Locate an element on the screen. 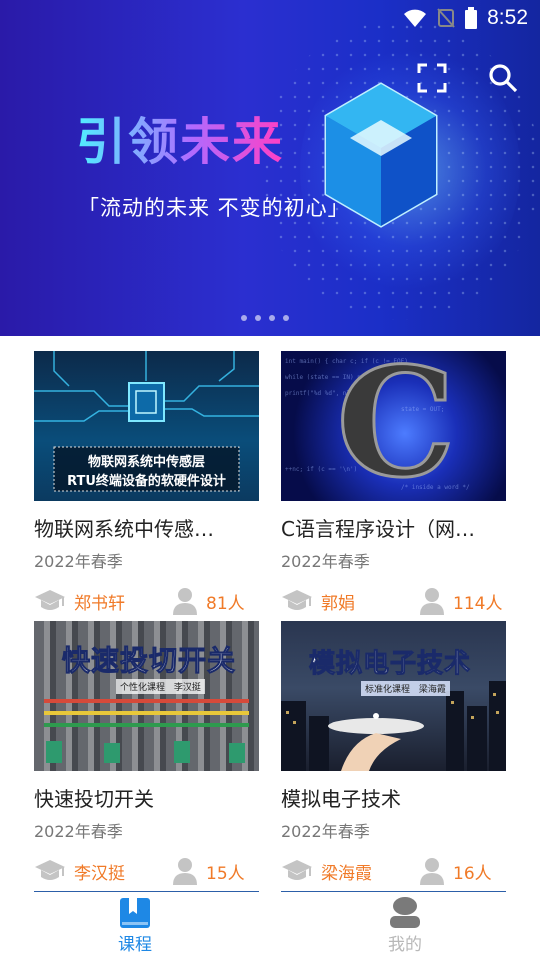 Image resolution: width=540 pixels, height=960 pixels. banner-subline: 「流动的未来 不变的初心」 is located at coordinates (214, 208).